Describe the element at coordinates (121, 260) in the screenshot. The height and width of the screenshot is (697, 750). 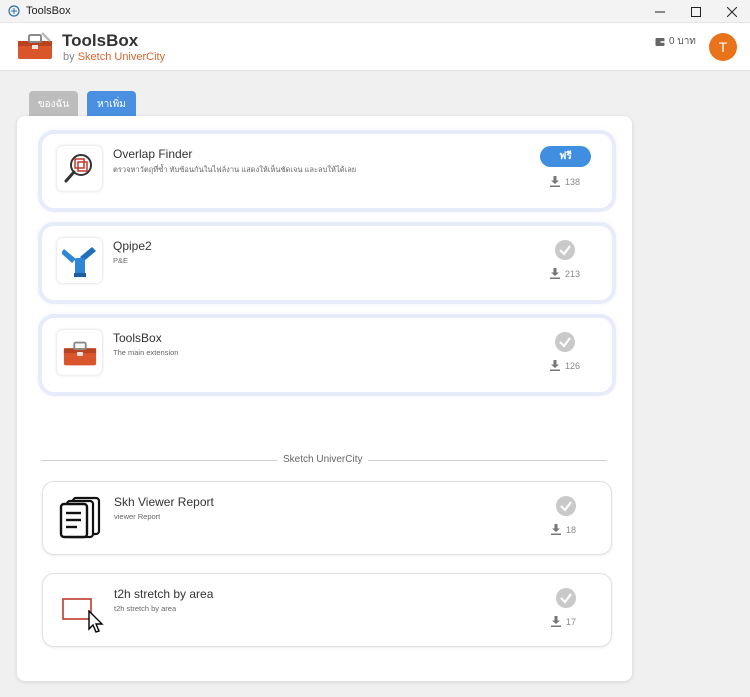
I see `extension-description: P&E` at that location.